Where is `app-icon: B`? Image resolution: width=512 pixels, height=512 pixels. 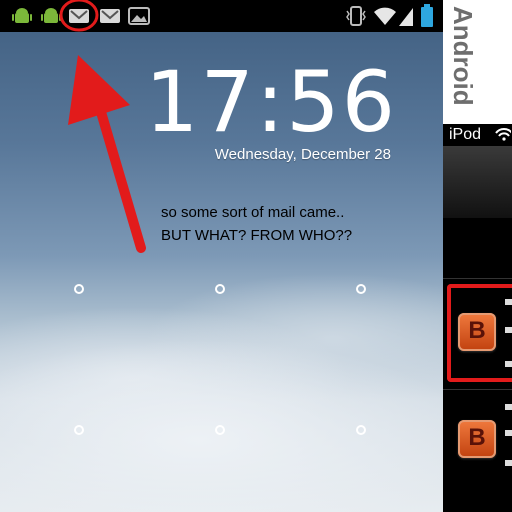
app-icon: B is located at coordinates (477, 439).